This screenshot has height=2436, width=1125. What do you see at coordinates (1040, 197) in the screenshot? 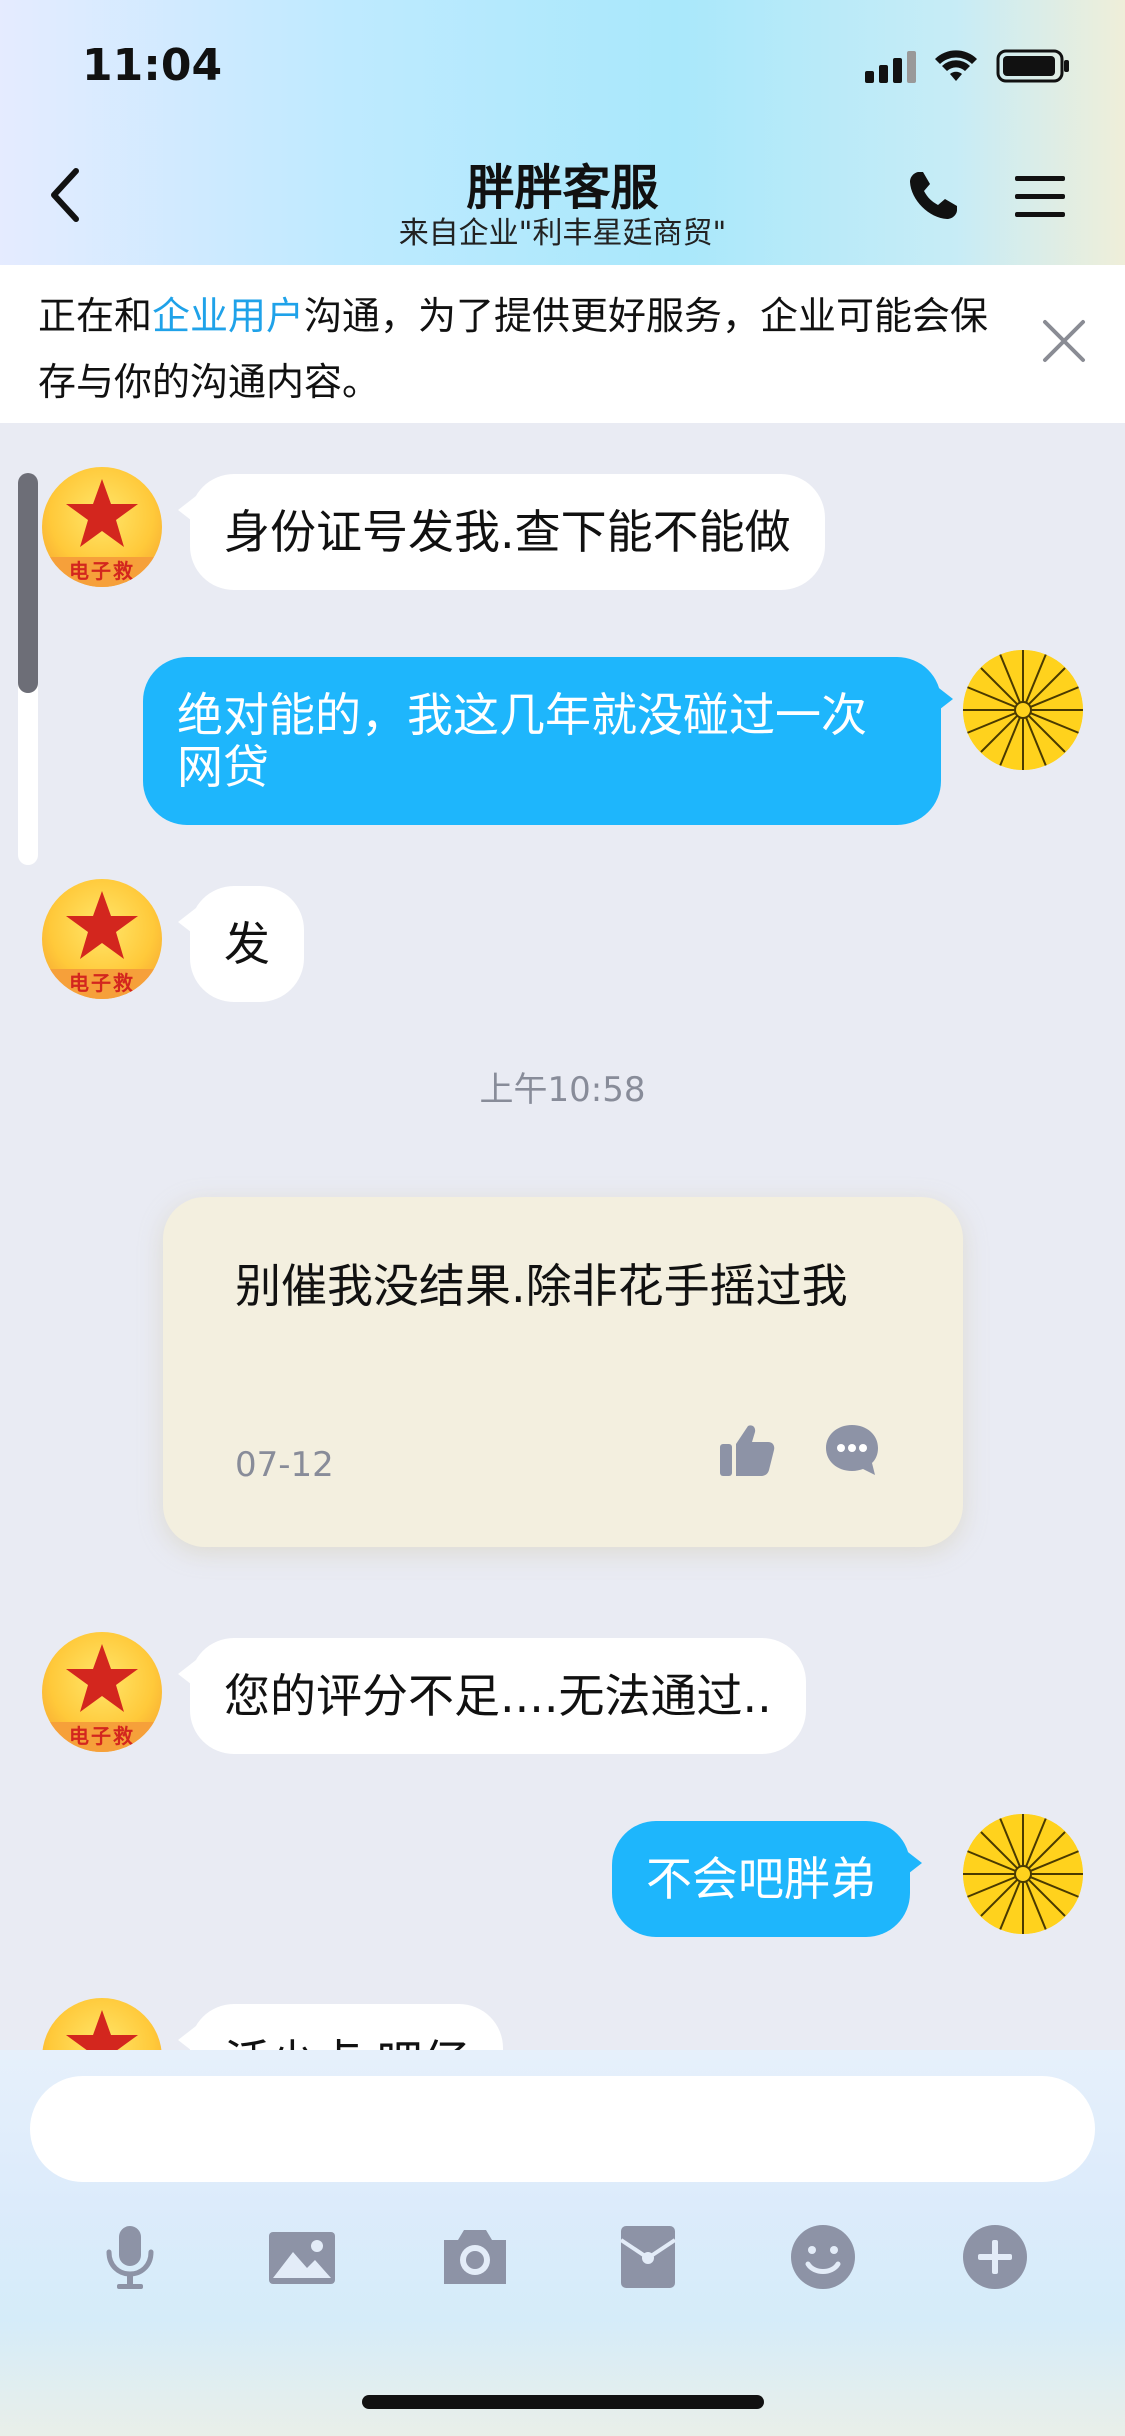
I see `menu-icon` at bounding box center [1040, 197].